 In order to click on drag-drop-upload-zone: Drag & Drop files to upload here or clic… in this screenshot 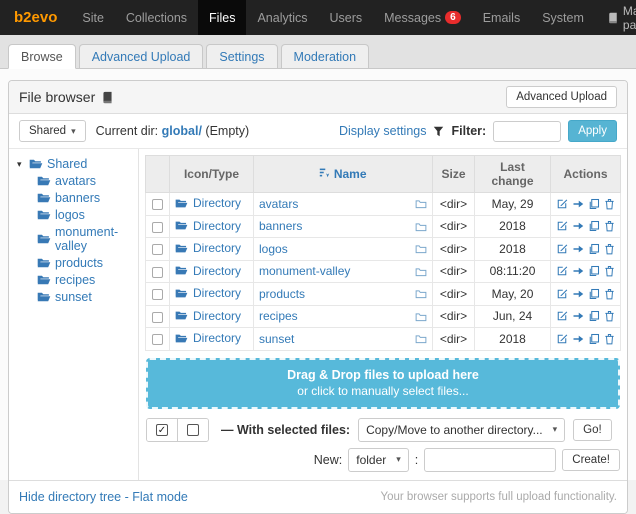, I will do `click(383, 383)`.